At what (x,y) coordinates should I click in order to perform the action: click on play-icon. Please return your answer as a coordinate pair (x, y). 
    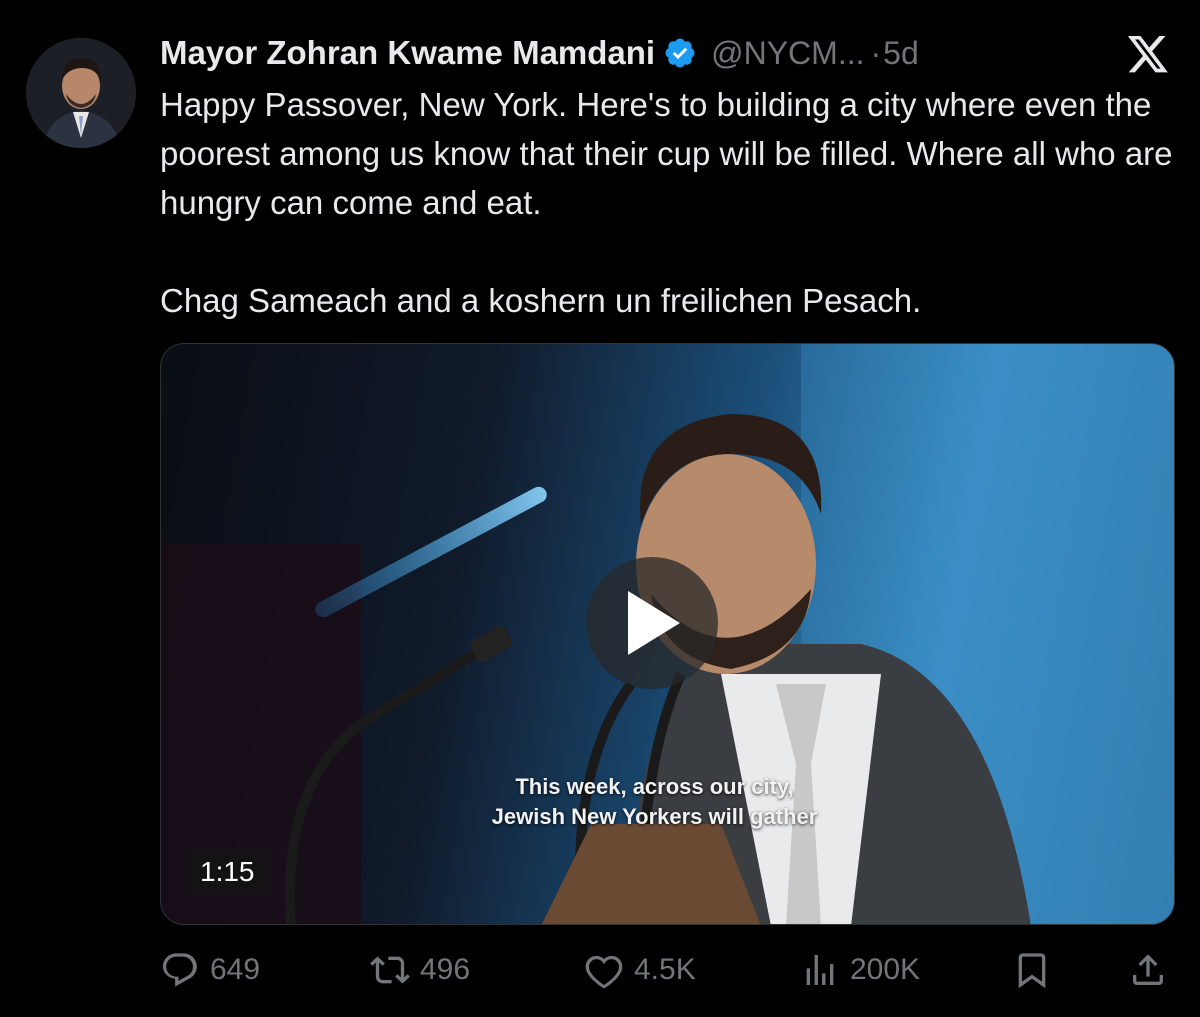
    Looking at the image, I should click on (654, 623).